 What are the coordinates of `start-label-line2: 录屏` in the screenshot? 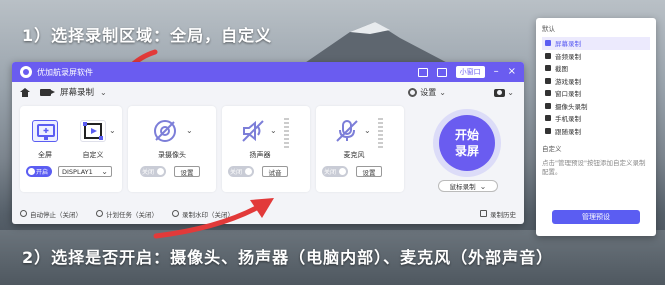 It's located at (466, 151).